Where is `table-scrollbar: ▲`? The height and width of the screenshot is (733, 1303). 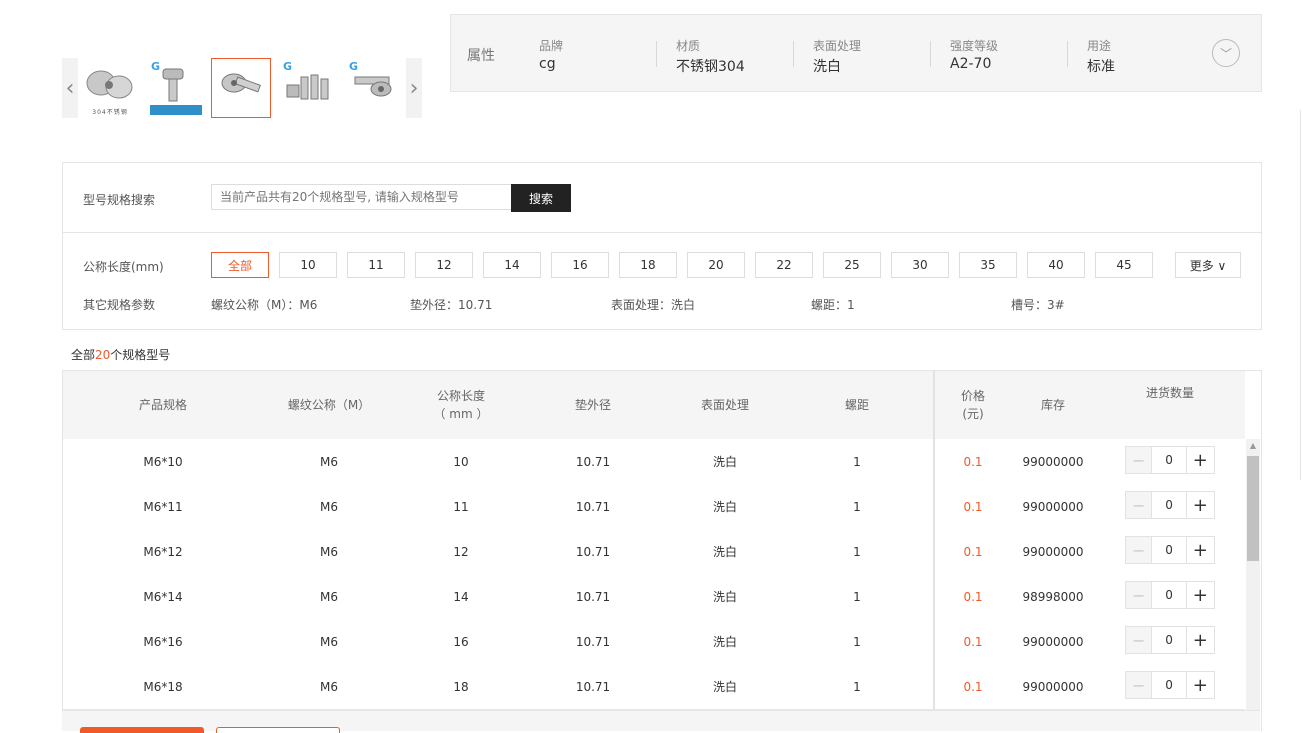 table-scrollbar: ▲ is located at coordinates (1253, 575).